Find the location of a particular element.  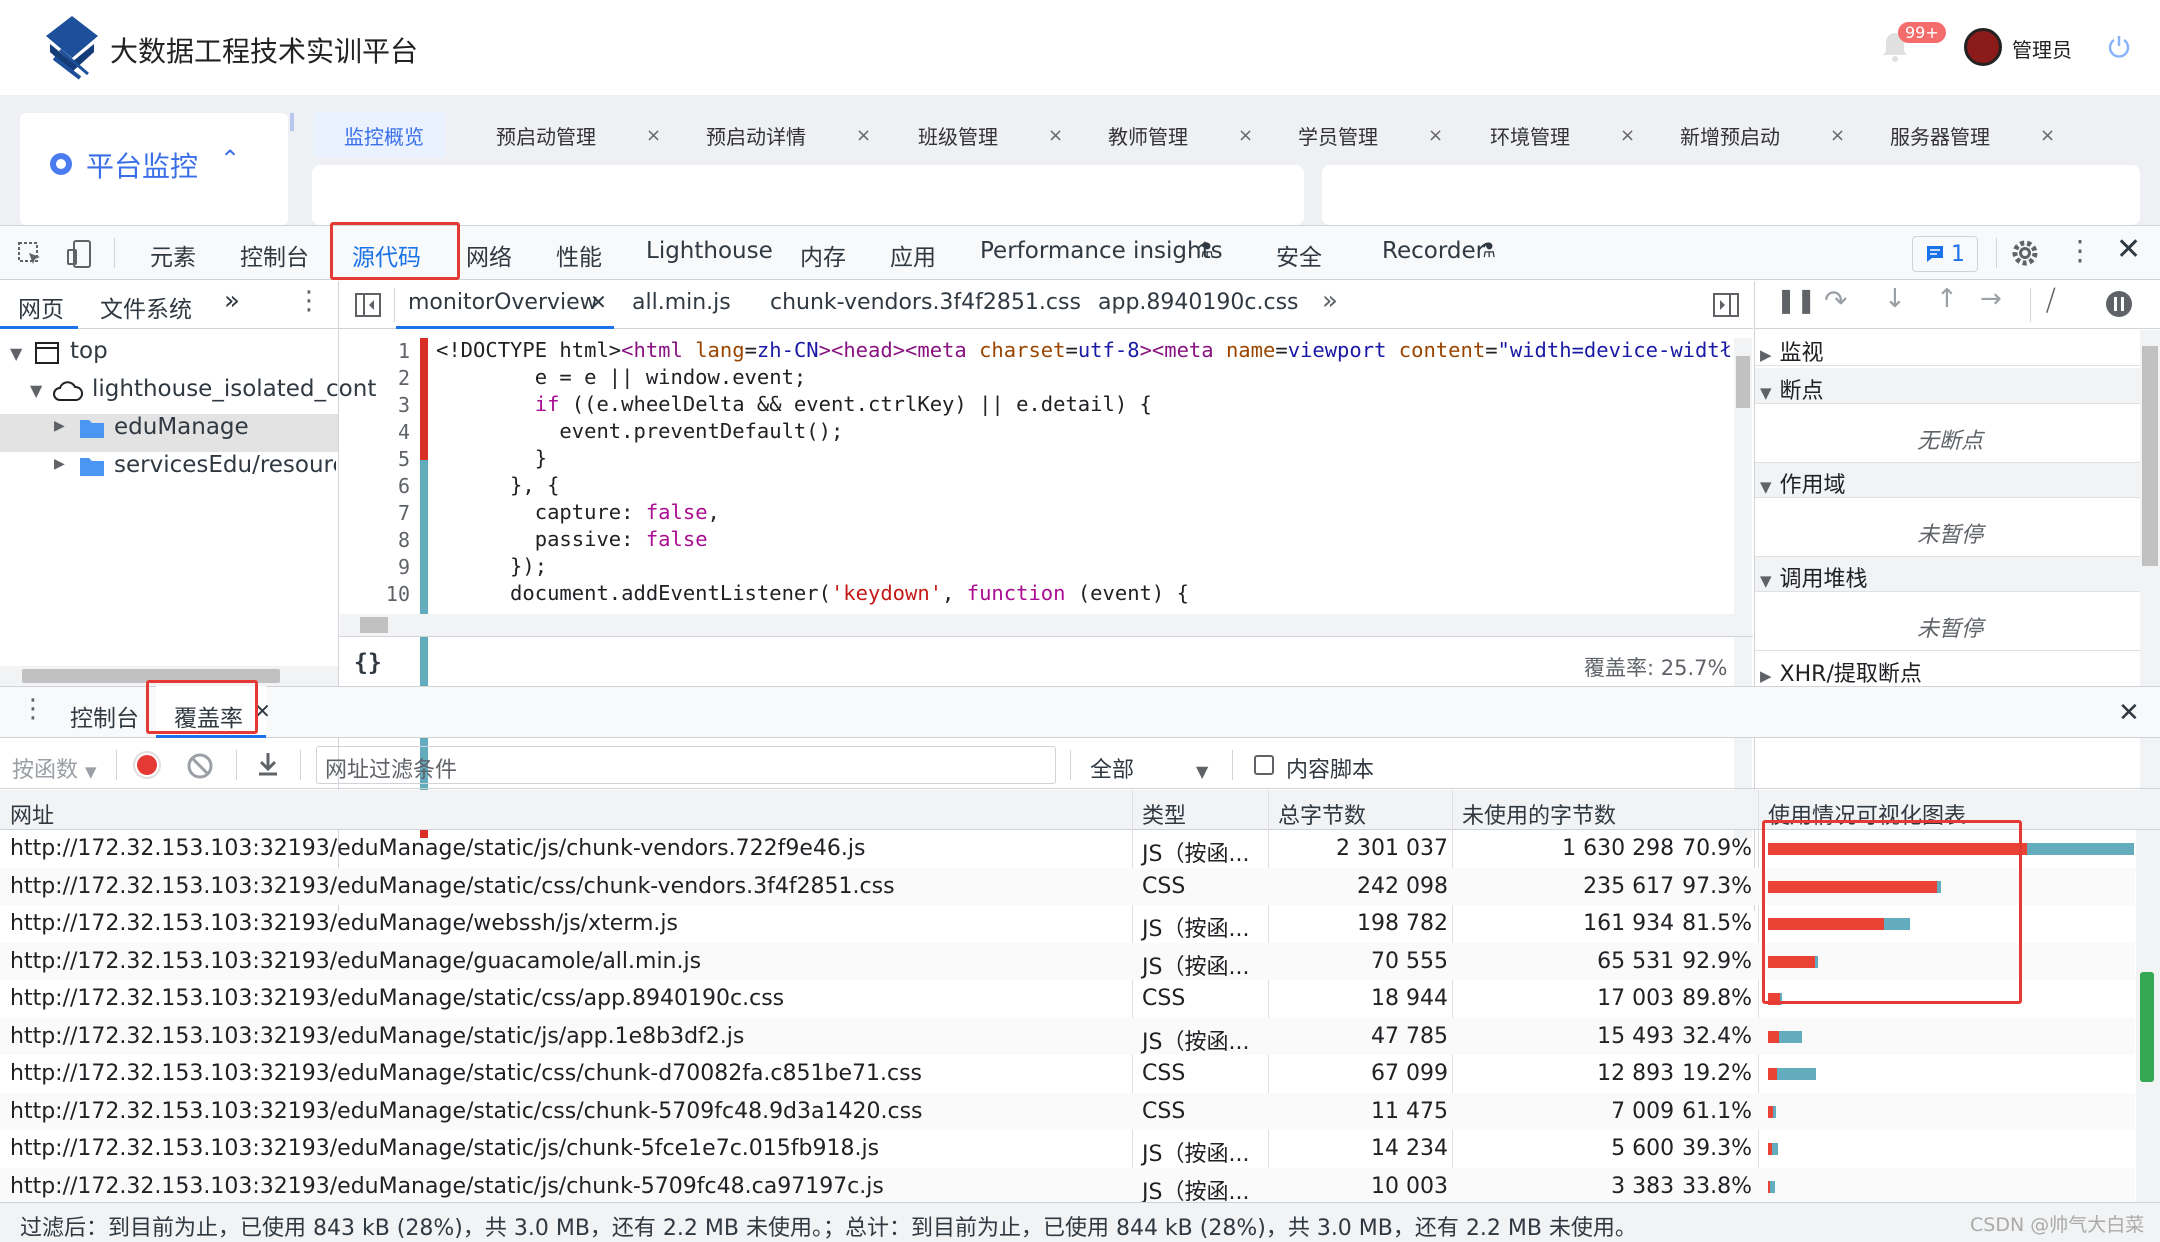

code-line: }, { is located at coordinates (497, 485).